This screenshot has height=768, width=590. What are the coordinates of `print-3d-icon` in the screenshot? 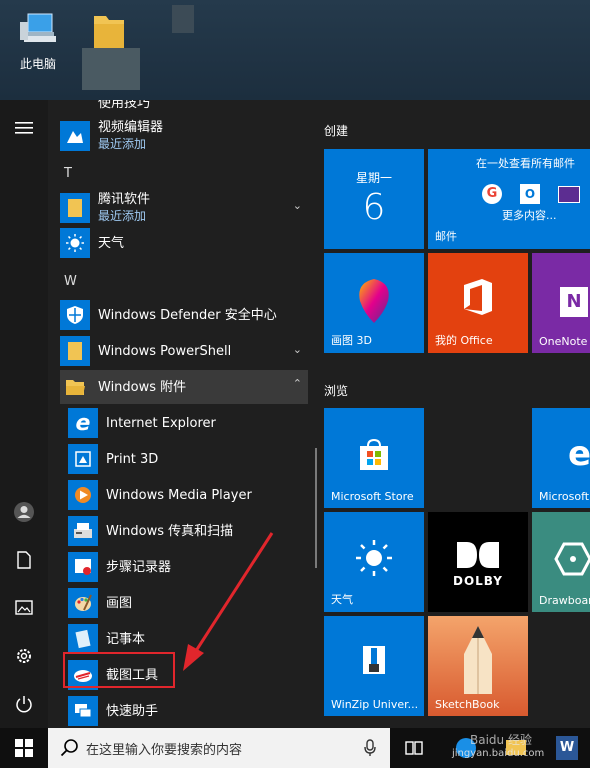 It's located at (83, 459).